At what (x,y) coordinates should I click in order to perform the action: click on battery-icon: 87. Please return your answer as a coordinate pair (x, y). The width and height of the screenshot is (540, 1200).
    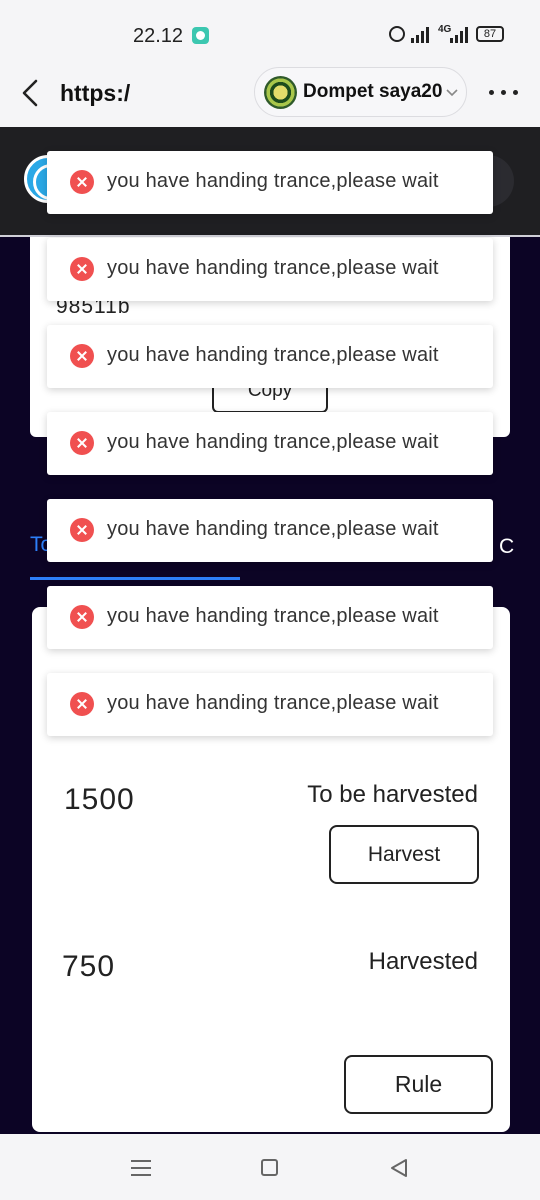
    Looking at the image, I should click on (490, 34).